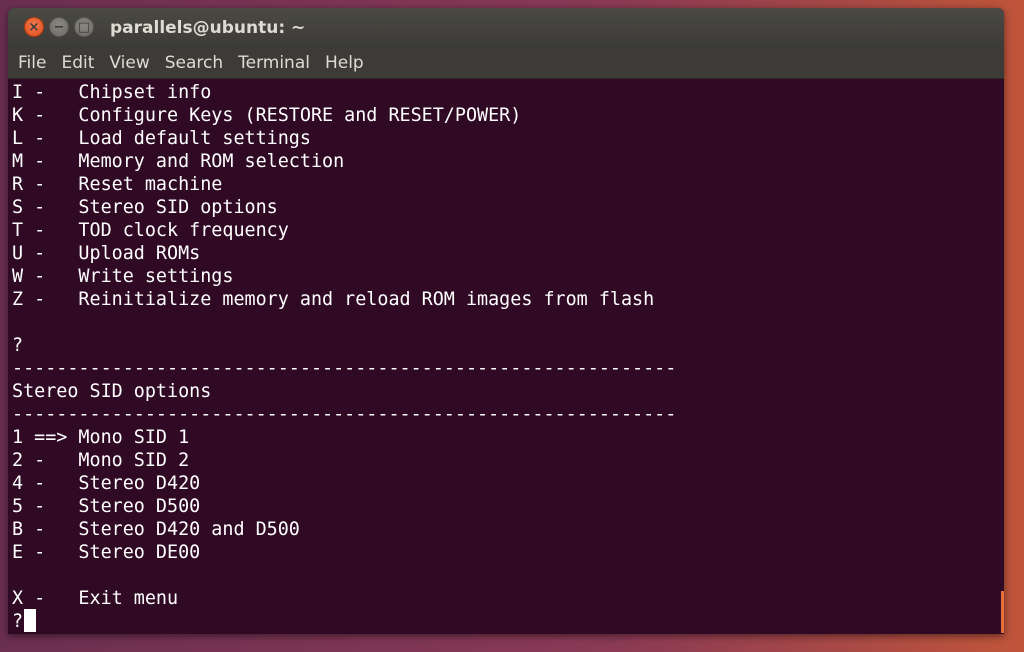 The width and height of the screenshot is (1024, 652). What do you see at coordinates (208, 28) in the screenshot?
I see `window-title: parallels@ubuntu: ~` at bounding box center [208, 28].